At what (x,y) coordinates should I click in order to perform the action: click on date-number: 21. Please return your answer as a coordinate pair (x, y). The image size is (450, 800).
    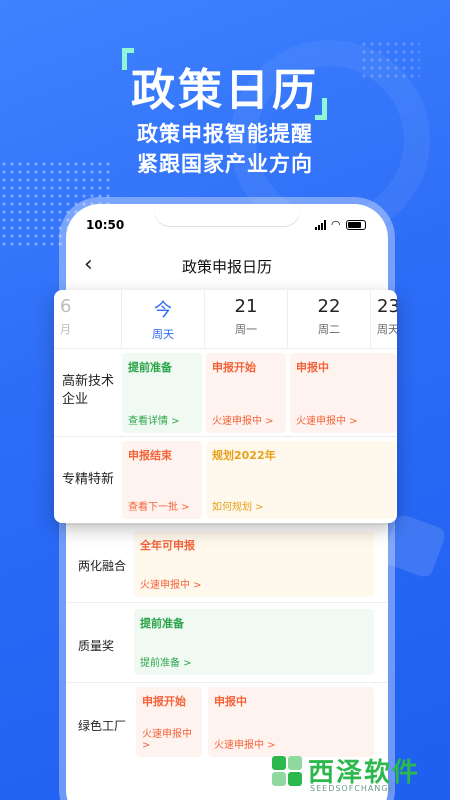
    Looking at the image, I should click on (246, 306).